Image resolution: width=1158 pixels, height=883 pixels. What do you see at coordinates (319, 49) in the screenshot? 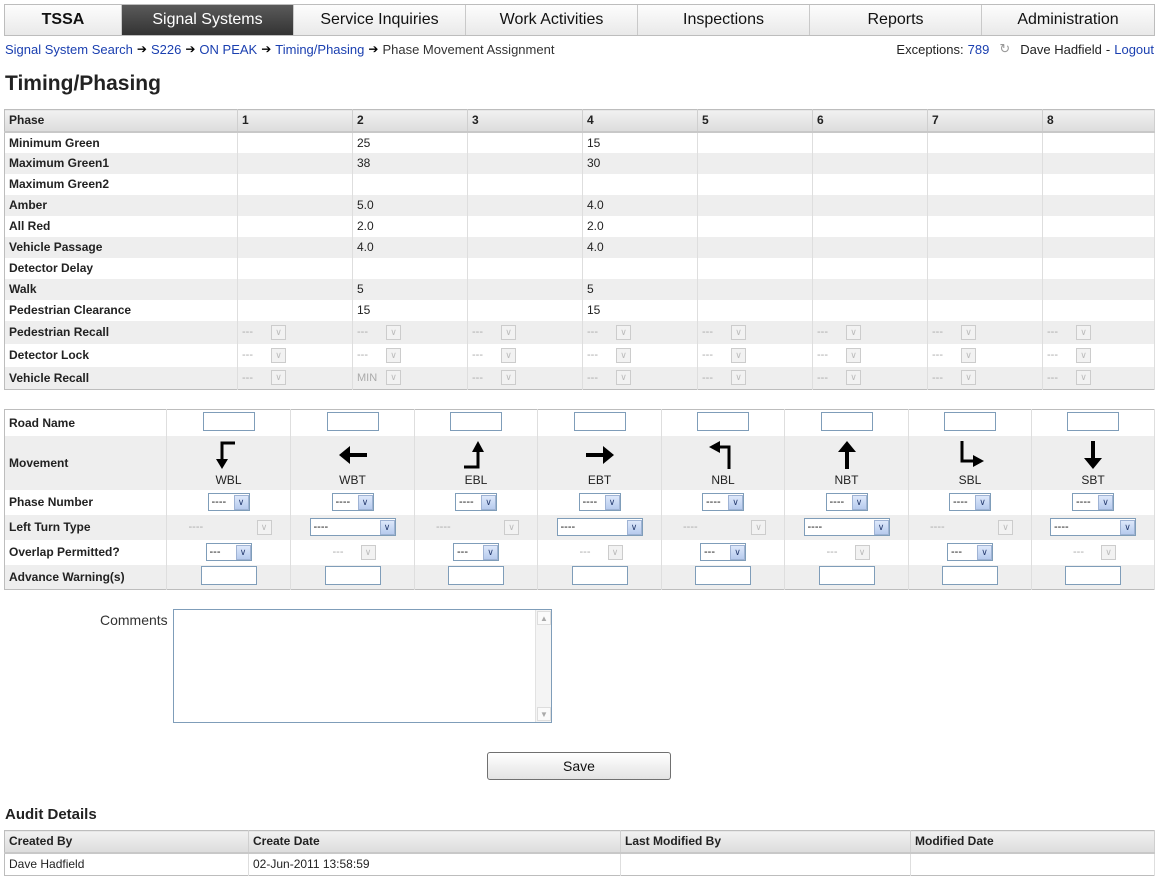
I see `breadcrumb-link: Timing/Phasing` at bounding box center [319, 49].